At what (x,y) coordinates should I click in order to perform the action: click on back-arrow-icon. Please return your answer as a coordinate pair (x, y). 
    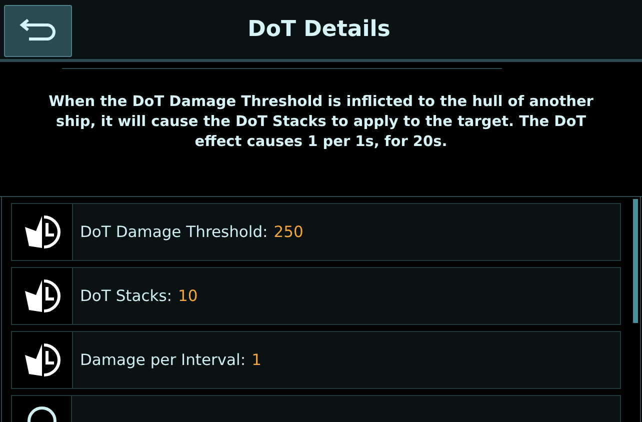
    Looking at the image, I should click on (38, 30).